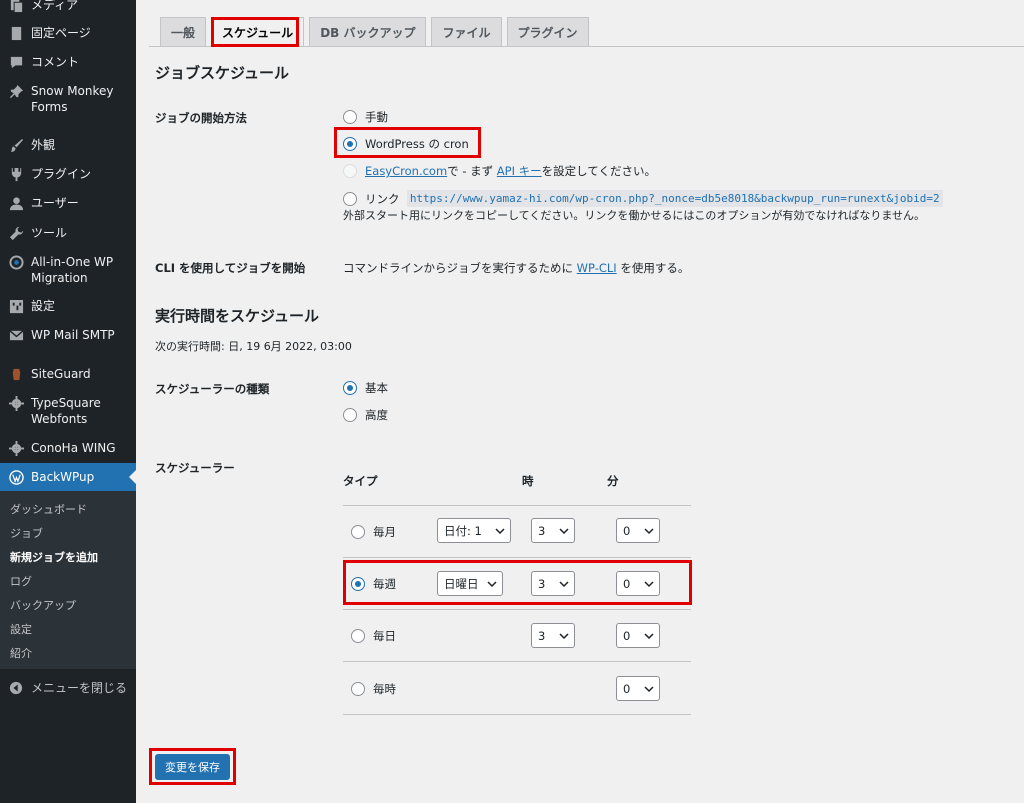  What do you see at coordinates (16, 62) in the screenshot?
I see `comment-icon` at bounding box center [16, 62].